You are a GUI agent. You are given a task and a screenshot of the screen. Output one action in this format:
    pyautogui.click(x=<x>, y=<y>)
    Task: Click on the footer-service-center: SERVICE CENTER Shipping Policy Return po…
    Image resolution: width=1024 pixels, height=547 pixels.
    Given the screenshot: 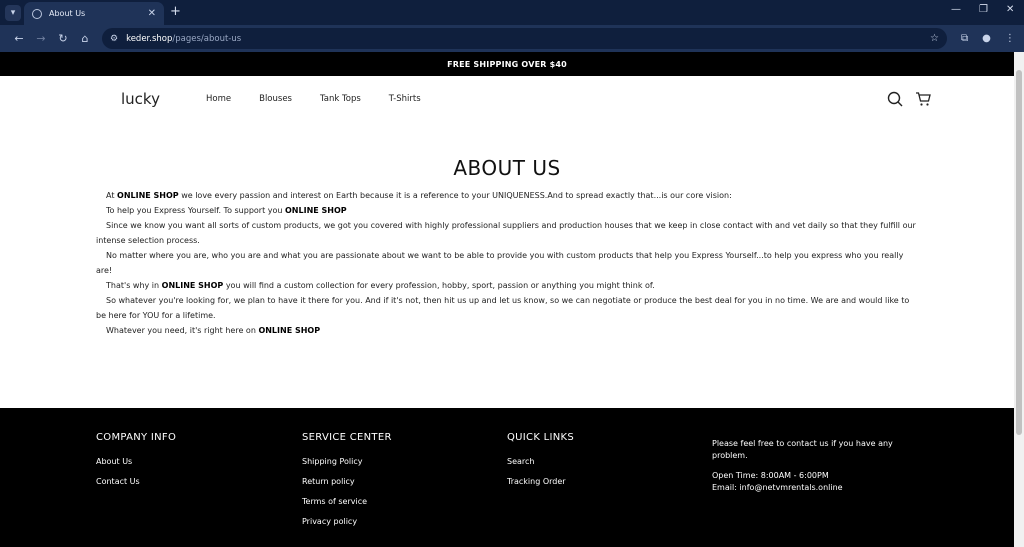 What is the action you would take?
    pyautogui.click(x=347, y=484)
    